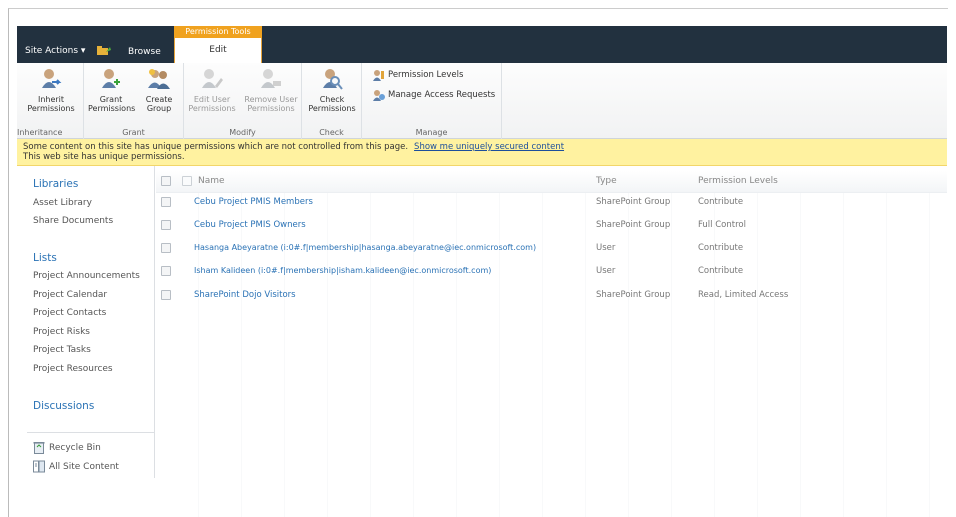 The width and height of the screenshot is (956, 517). I want to click on check-permissions-icon, so click(333, 79).